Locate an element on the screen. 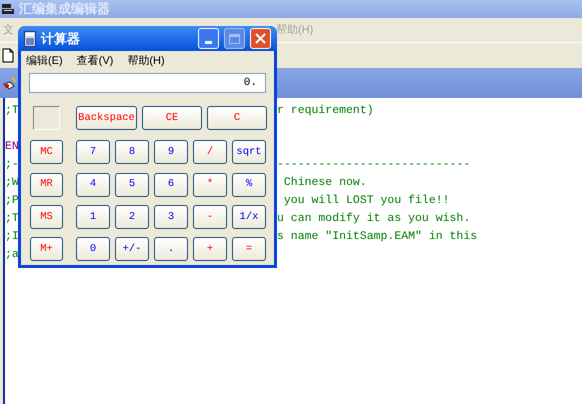  calculator-key: 3 is located at coordinates (171, 216).